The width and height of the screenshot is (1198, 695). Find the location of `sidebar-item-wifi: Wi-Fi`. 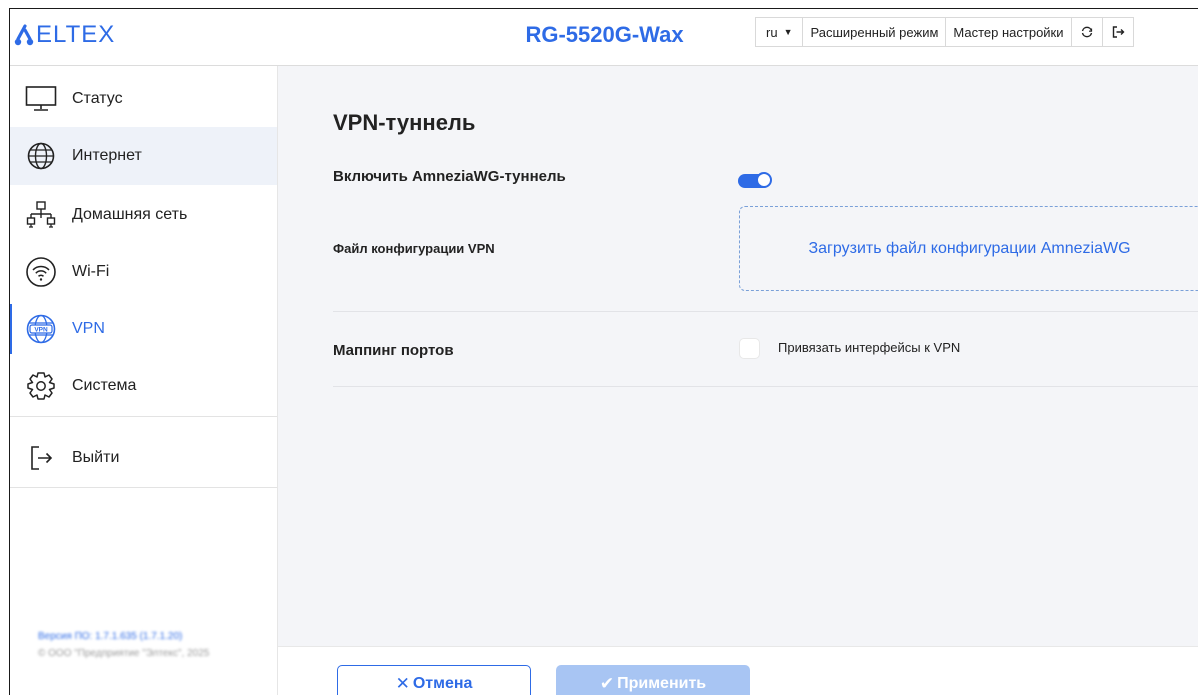

sidebar-item-wifi: Wi-Fi is located at coordinates (143, 272).